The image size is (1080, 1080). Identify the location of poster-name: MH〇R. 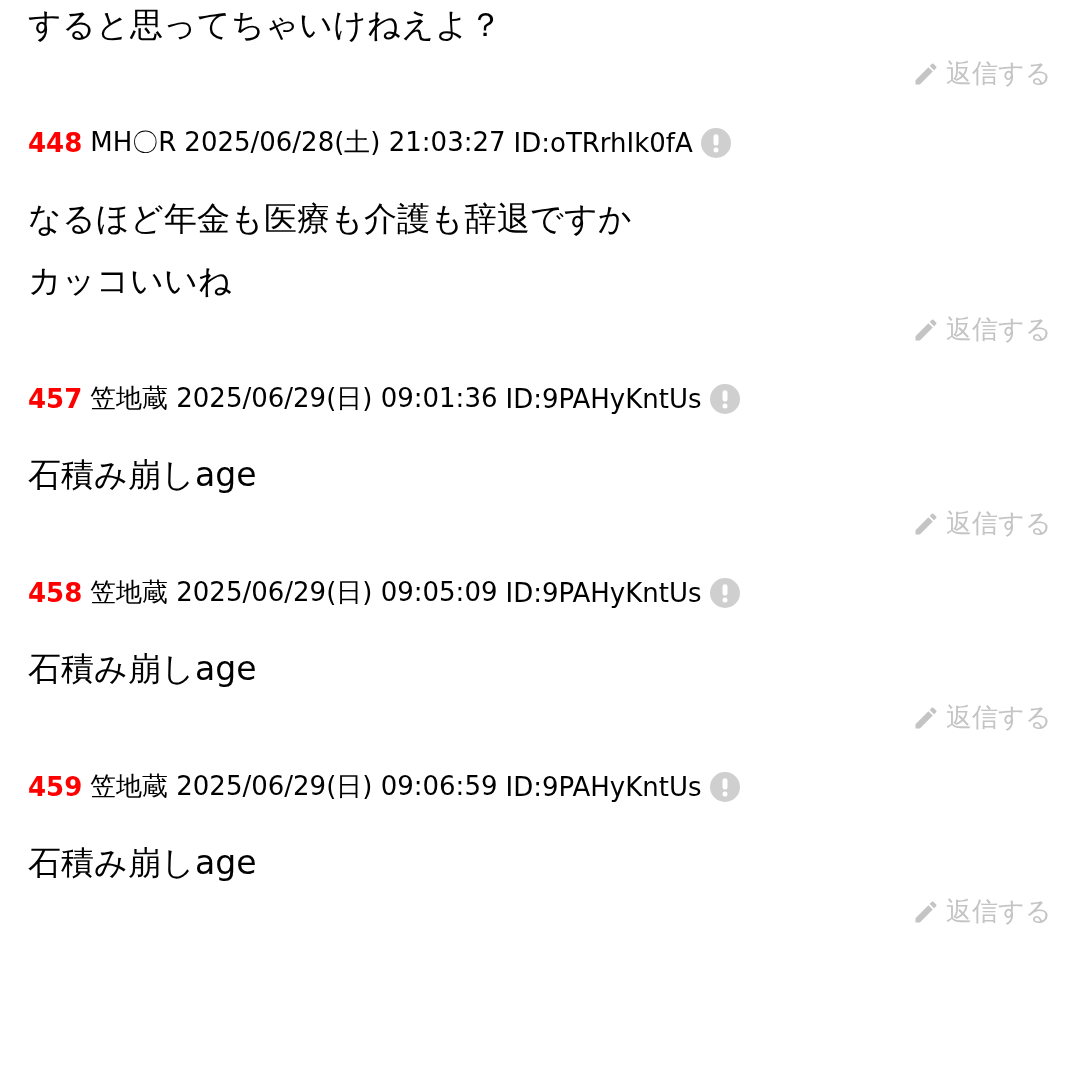
(133, 142).